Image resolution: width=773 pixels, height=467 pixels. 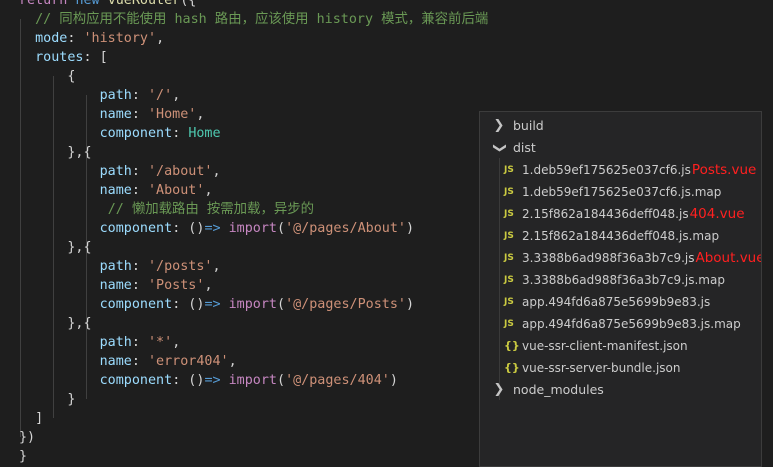 I want to click on code-line: name: 'About',, so click(x=116, y=190).